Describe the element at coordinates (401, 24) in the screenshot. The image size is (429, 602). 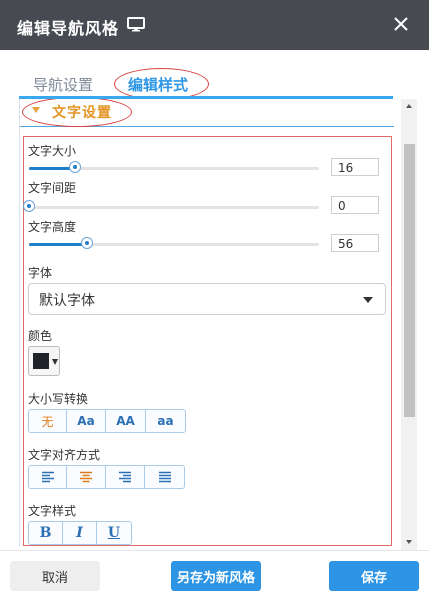
I see `close-icon` at that location.